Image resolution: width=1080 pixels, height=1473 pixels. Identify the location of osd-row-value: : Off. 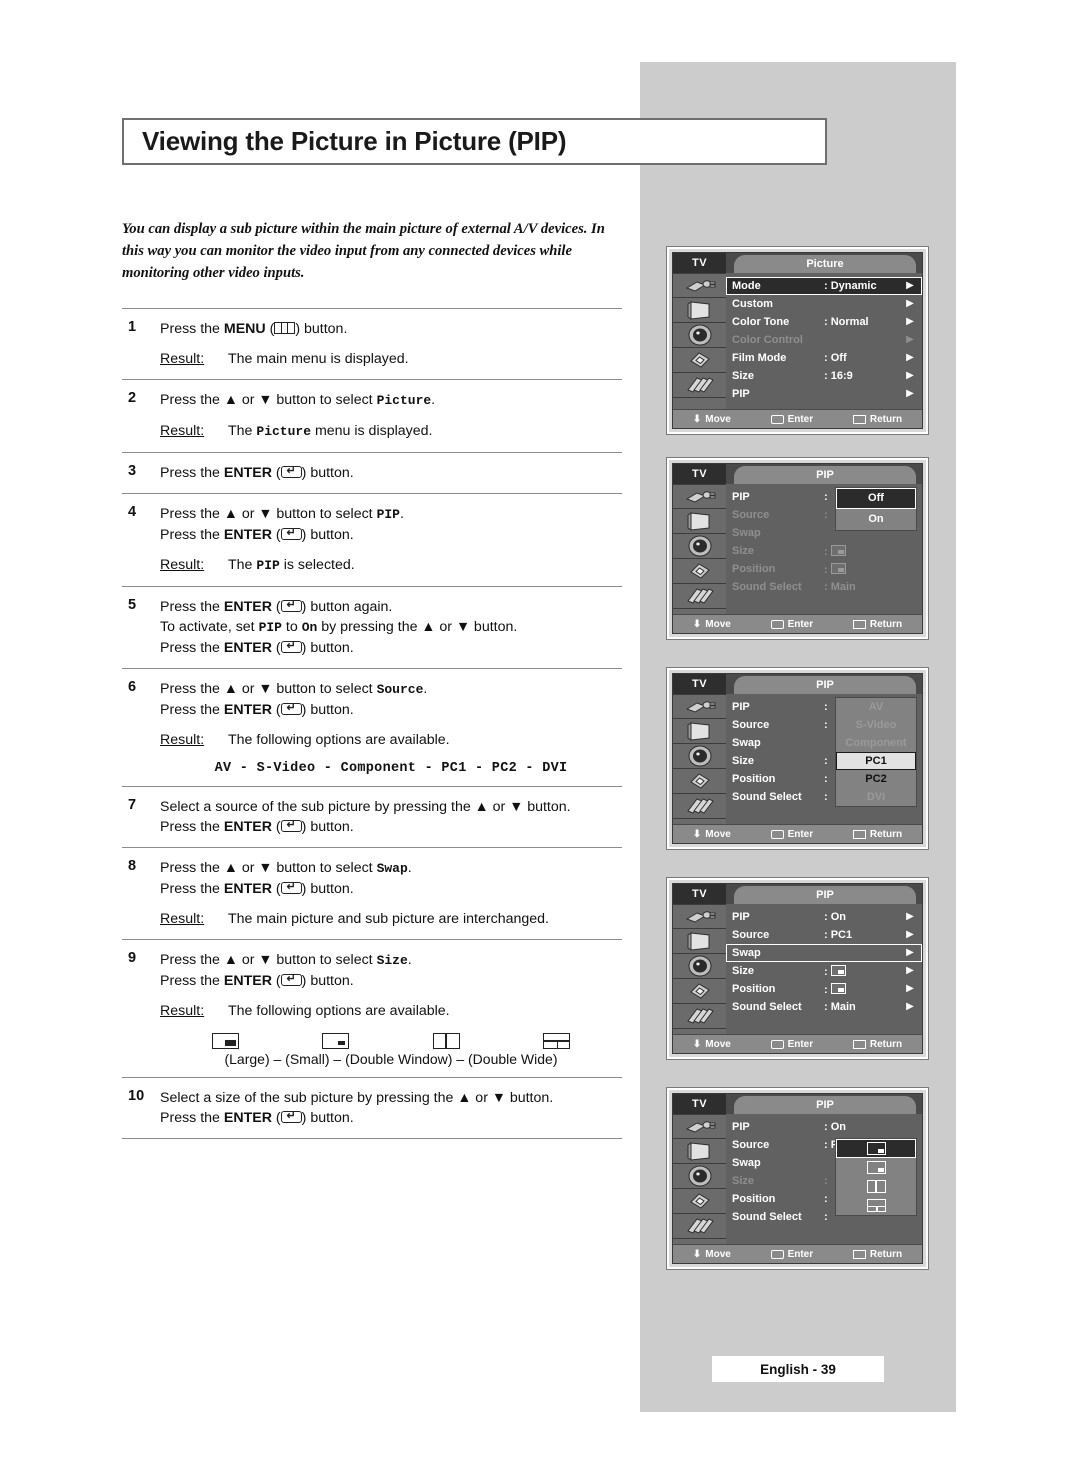
(835, 358).